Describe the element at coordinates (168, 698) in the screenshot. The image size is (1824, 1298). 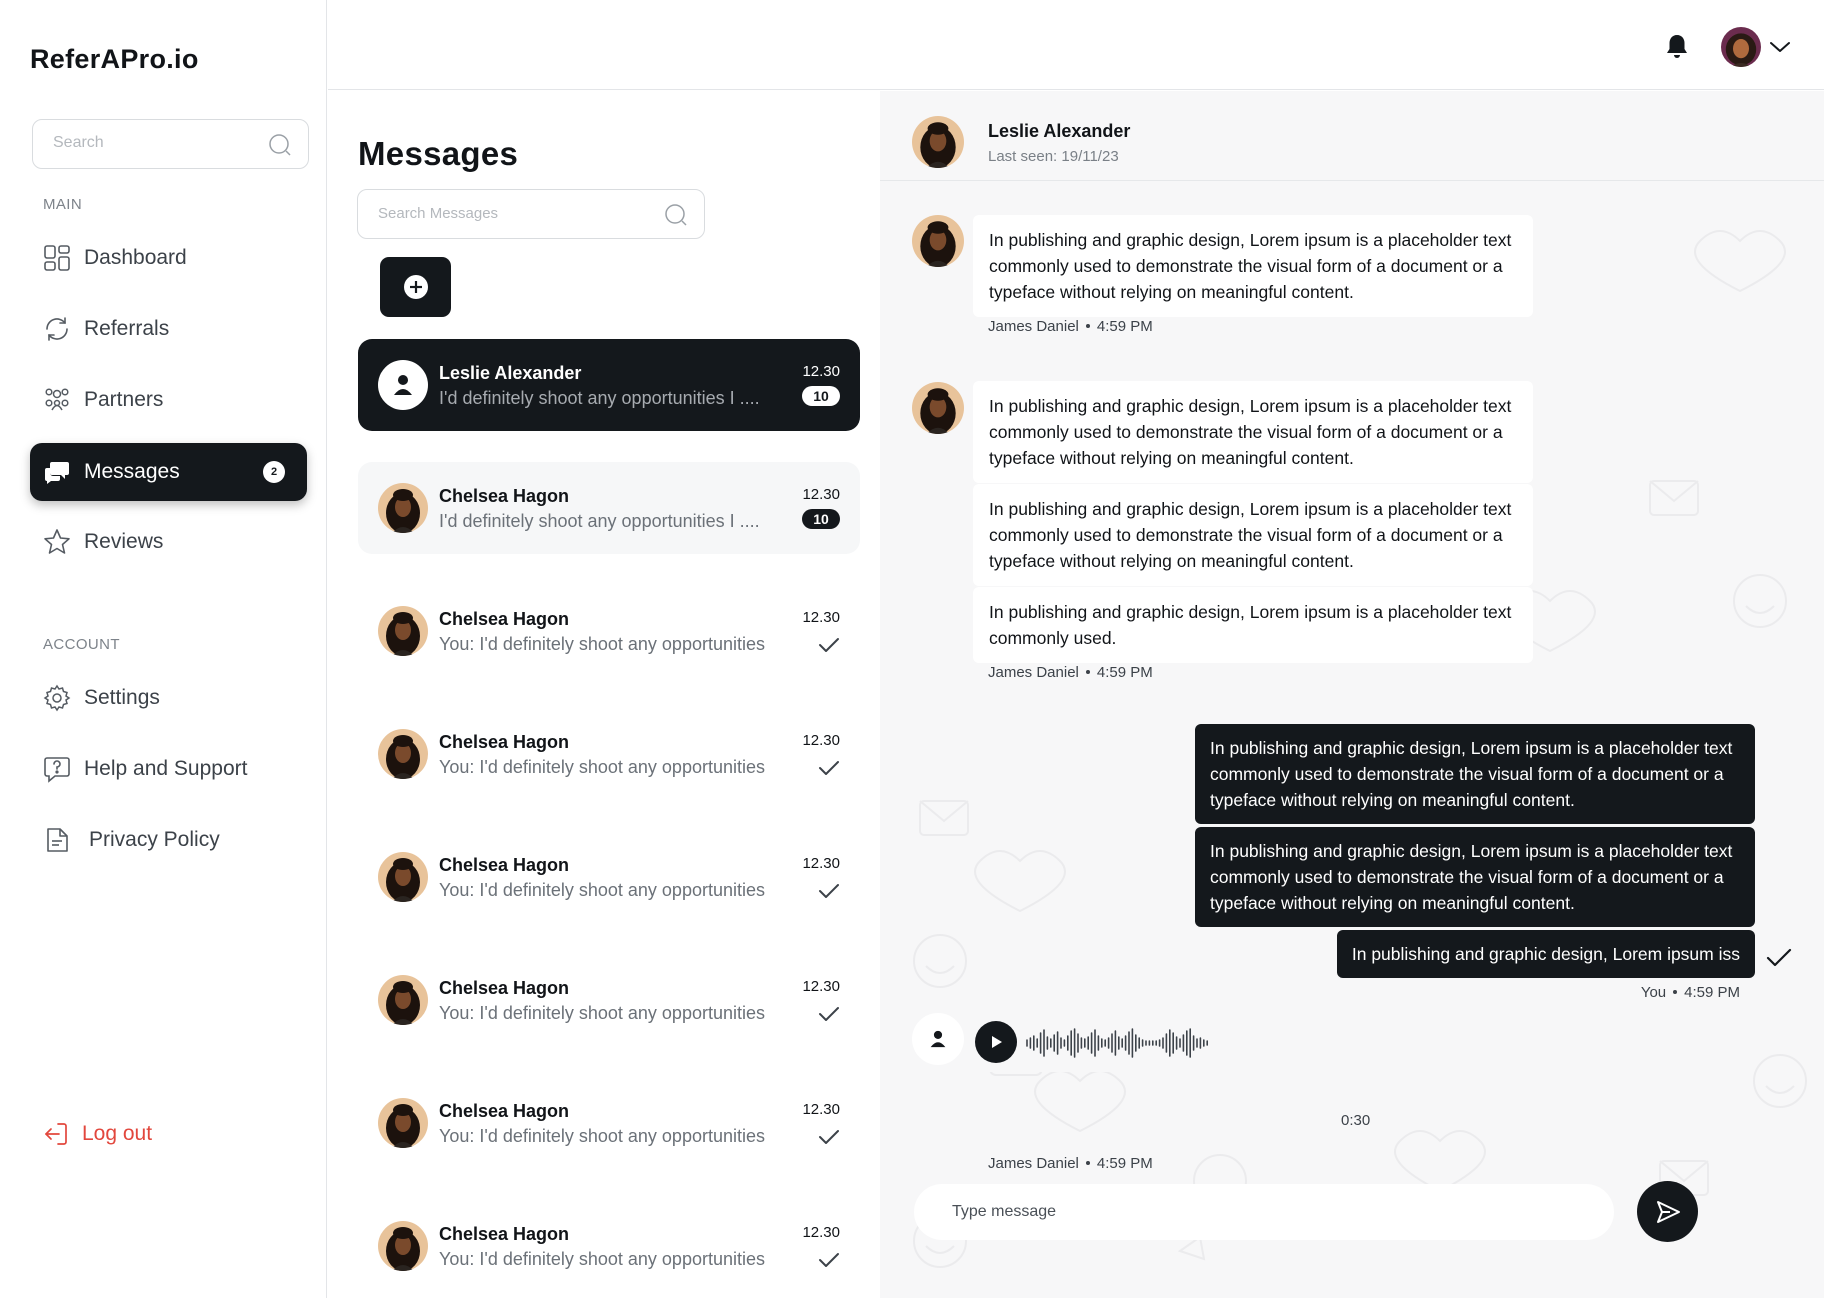
I see `sidebar-item-settings: Settings` at that location.